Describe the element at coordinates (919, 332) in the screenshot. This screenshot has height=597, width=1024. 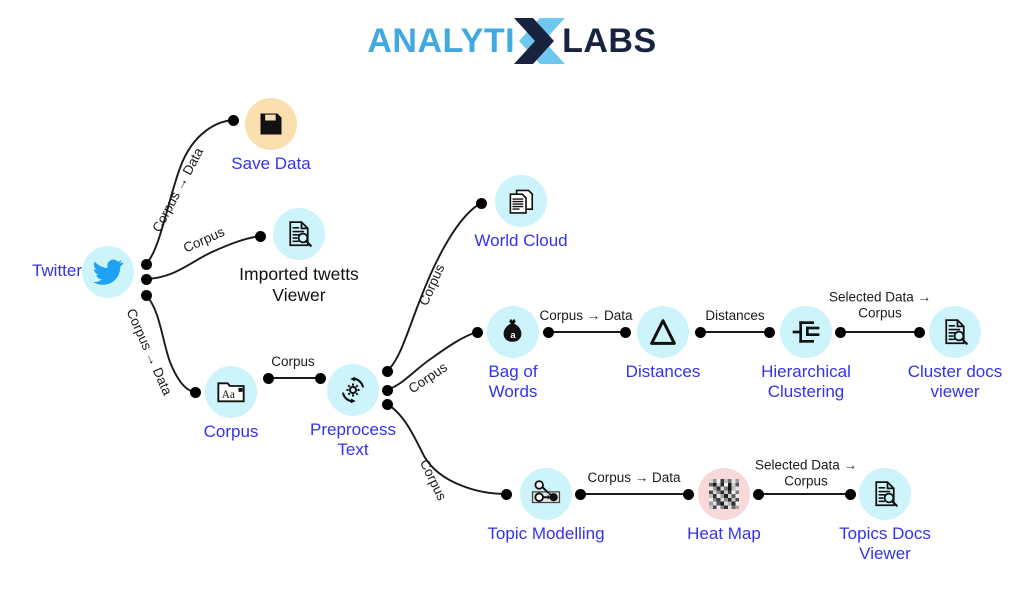
I see `port-cluster-docs-in` at that location.